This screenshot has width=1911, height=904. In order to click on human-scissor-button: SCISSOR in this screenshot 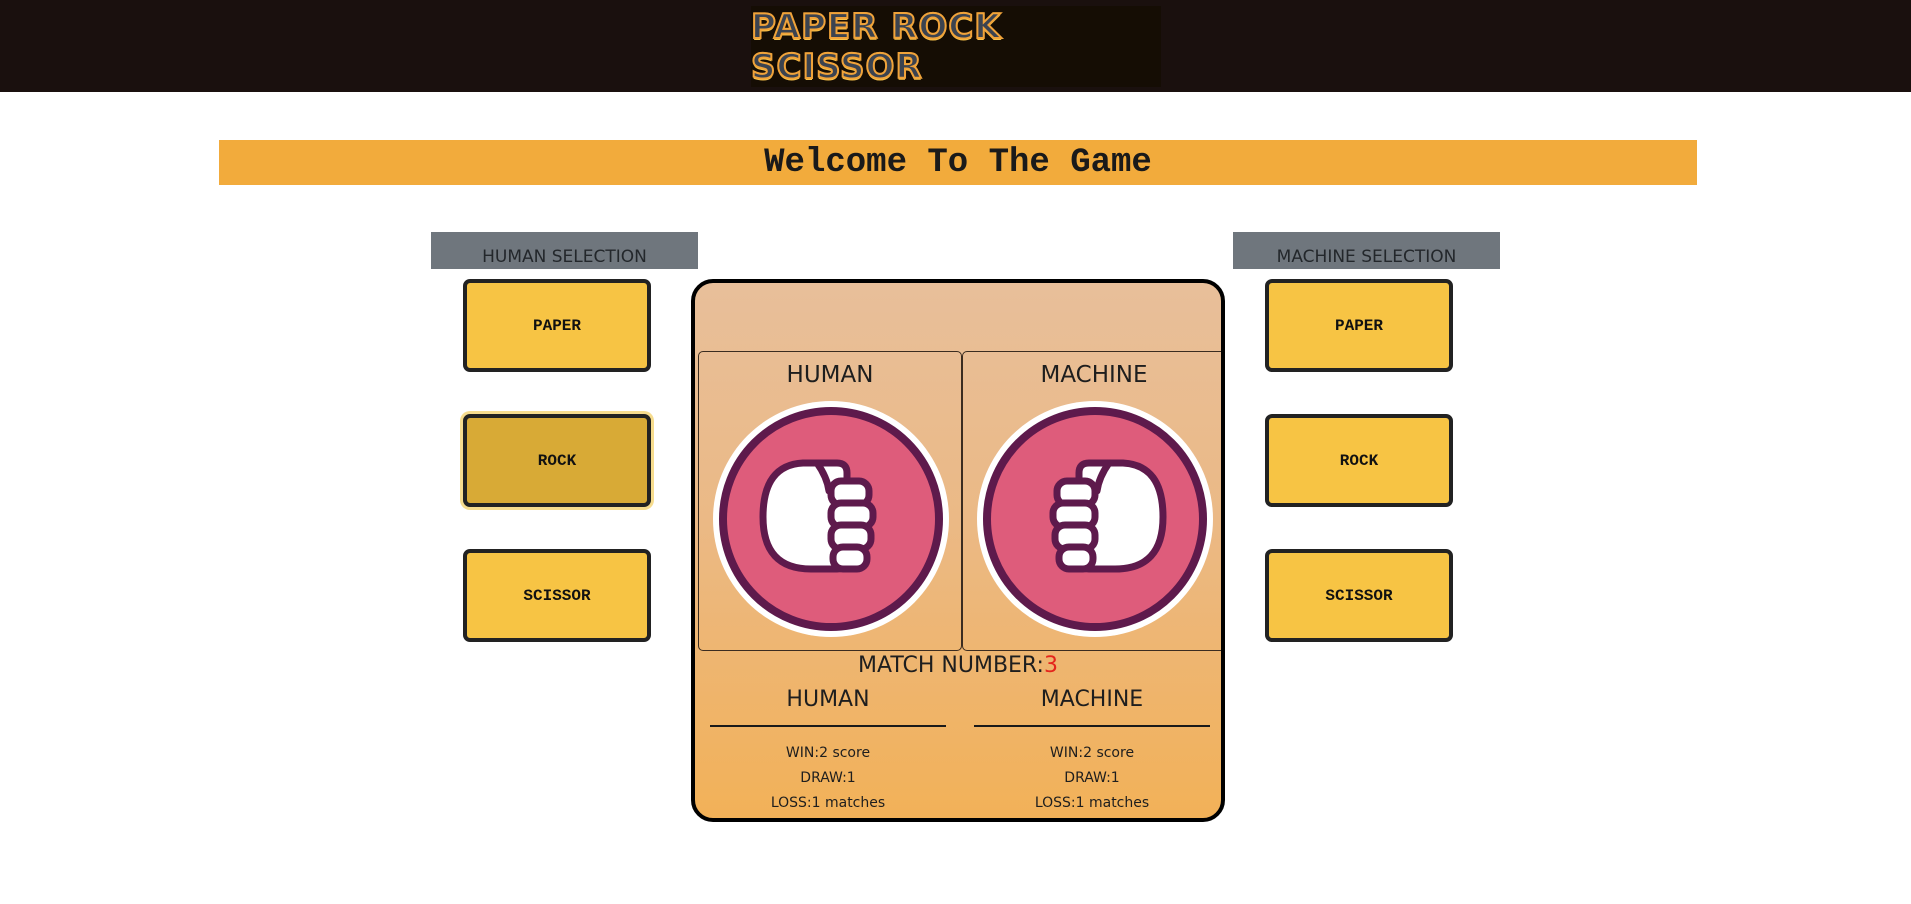, I will do `click(557, 595)`.